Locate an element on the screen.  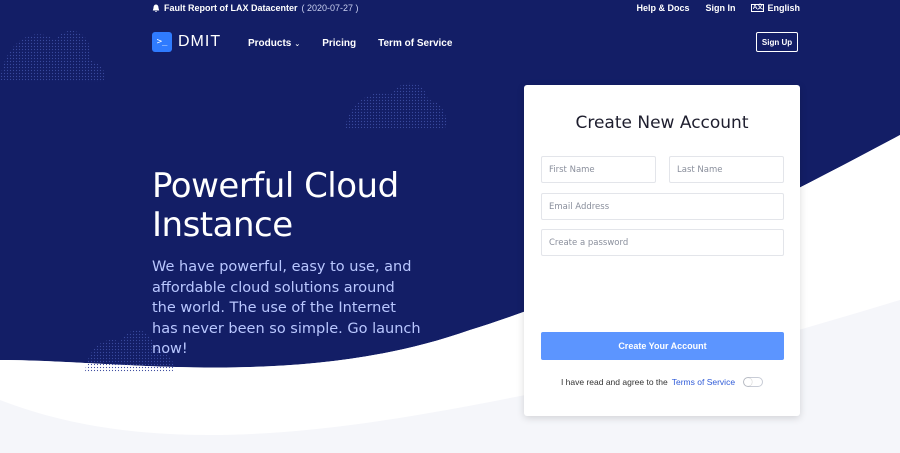
logo: >_ DMIT is located at coordinates (186, 42).